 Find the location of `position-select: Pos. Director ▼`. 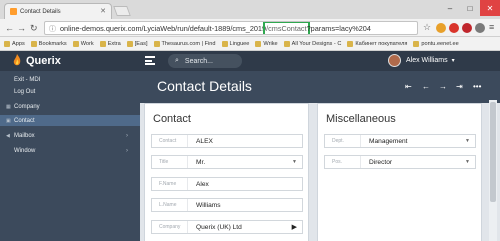

position-select: Pos. Director ▼ is located at coordinates (400, 162).